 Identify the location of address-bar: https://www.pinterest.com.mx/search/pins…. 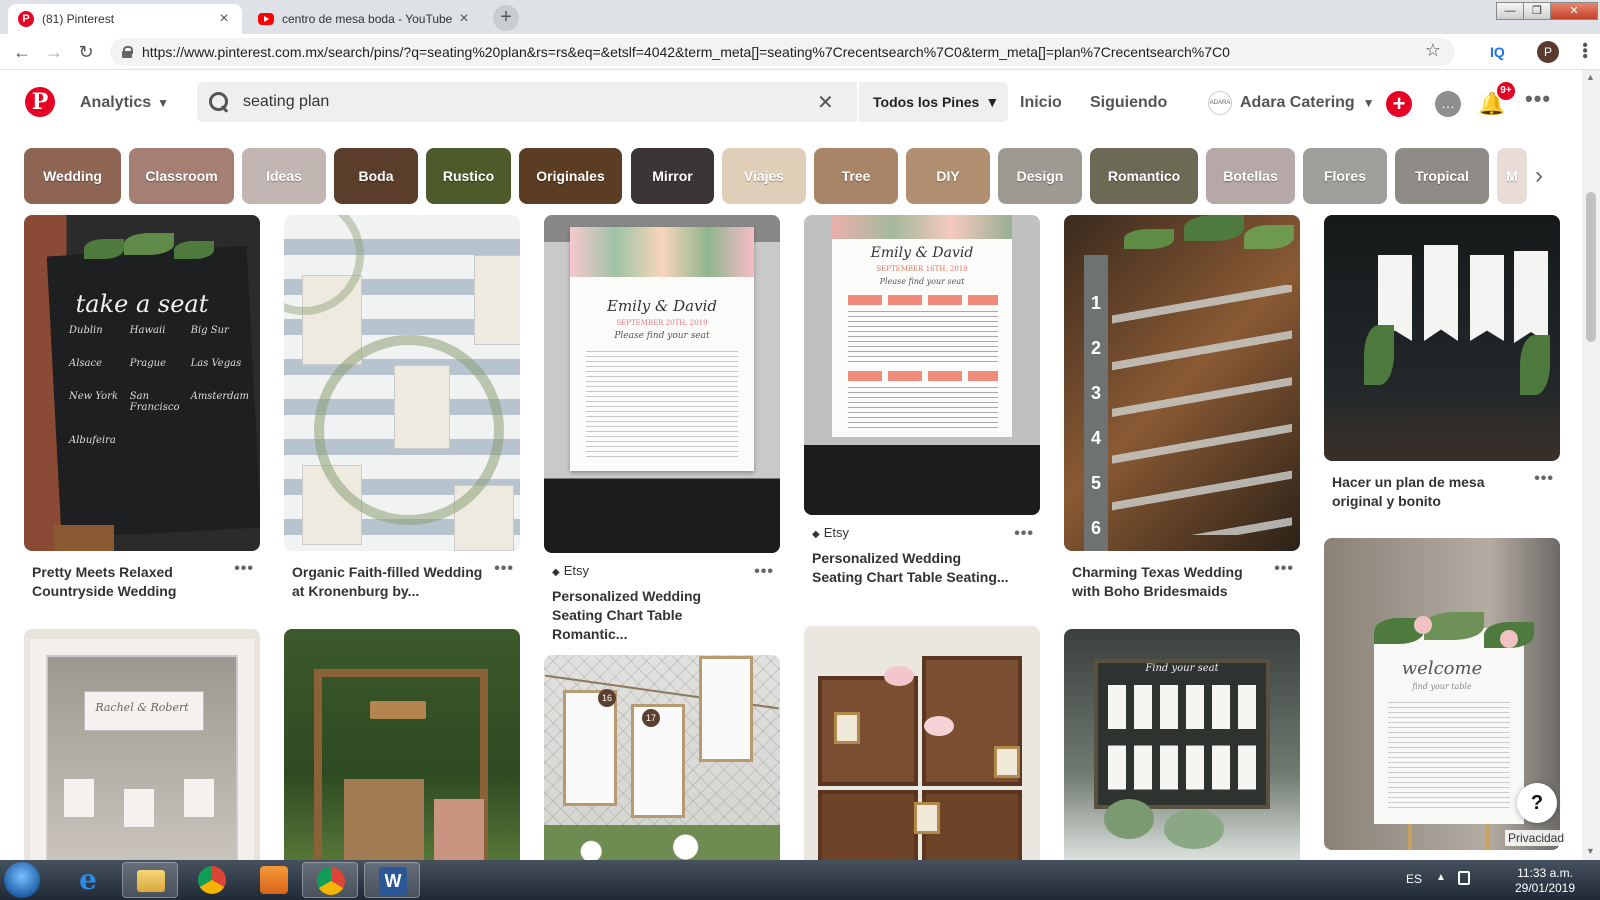
(782, 52).